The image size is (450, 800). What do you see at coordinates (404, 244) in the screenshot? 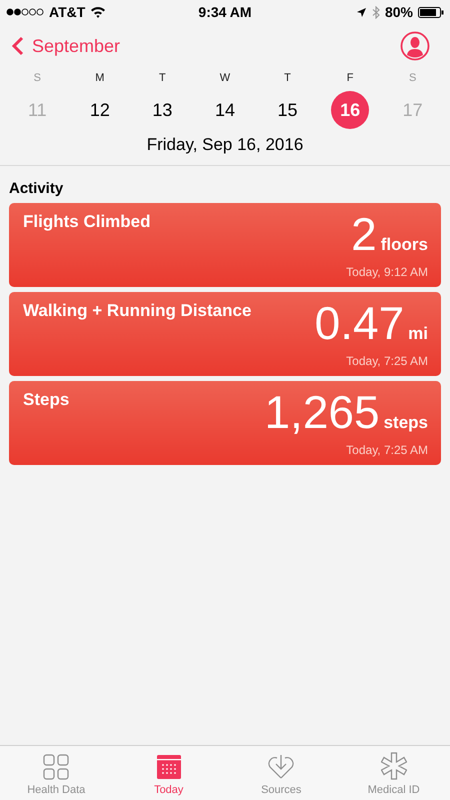
I see `metric-unit: floors` at bounding box center [404, 244].